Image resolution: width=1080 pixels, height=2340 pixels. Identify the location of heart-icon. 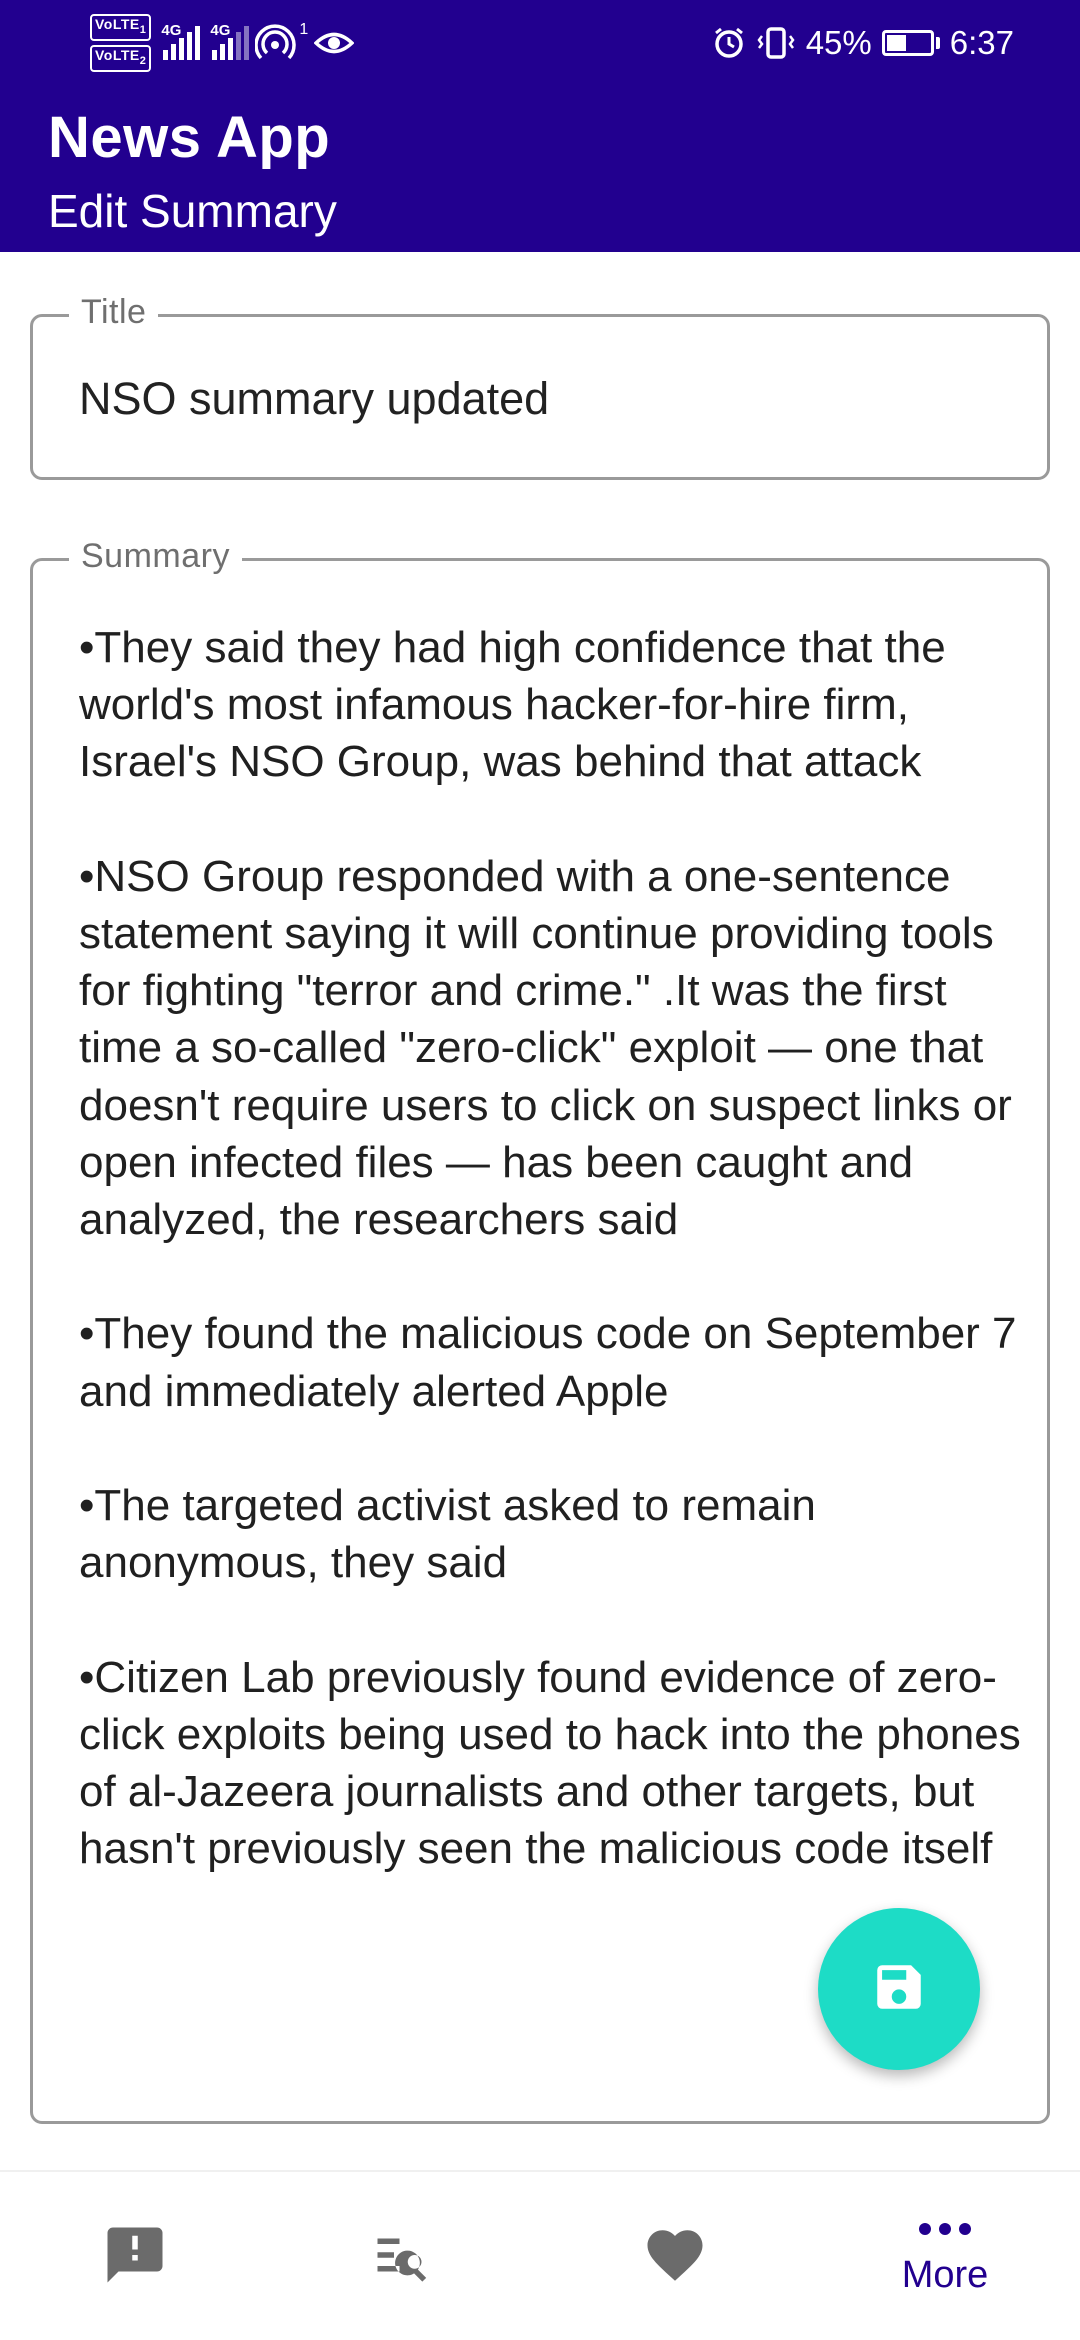
(675, 2257).